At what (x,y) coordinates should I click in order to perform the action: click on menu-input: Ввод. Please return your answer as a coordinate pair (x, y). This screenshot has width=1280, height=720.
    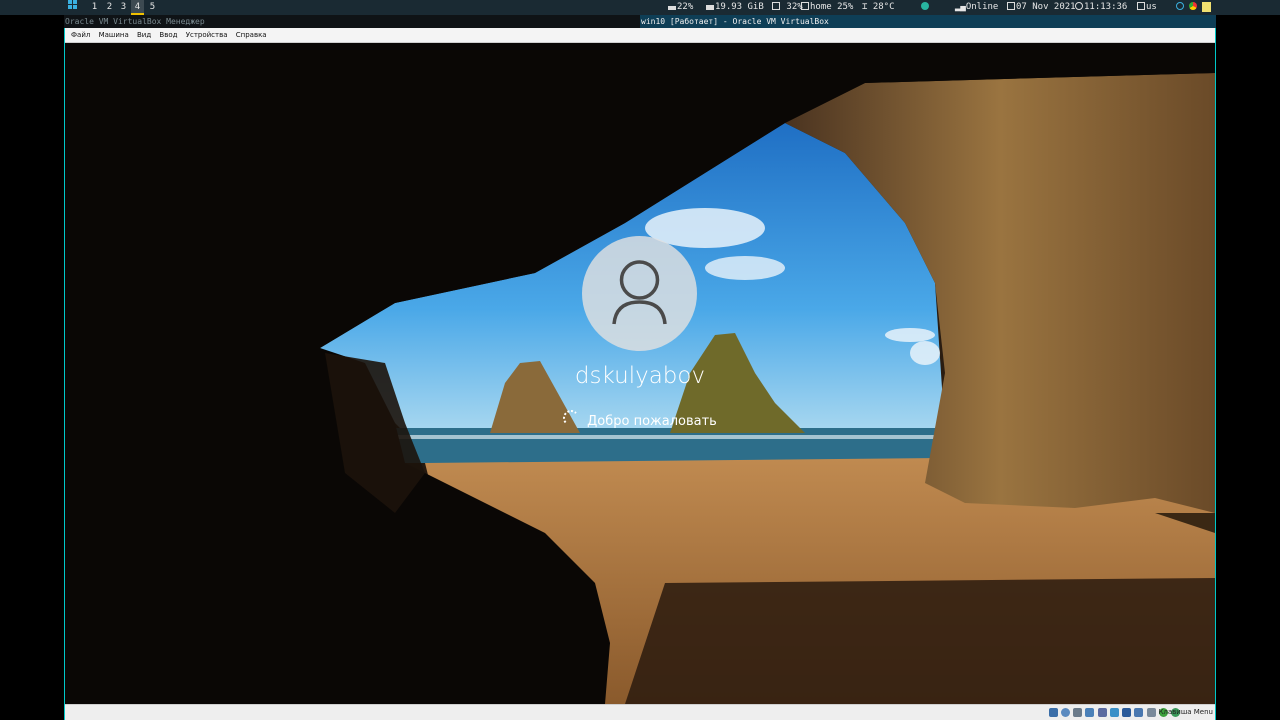
    Looking at the image, I should click on (168, 35).